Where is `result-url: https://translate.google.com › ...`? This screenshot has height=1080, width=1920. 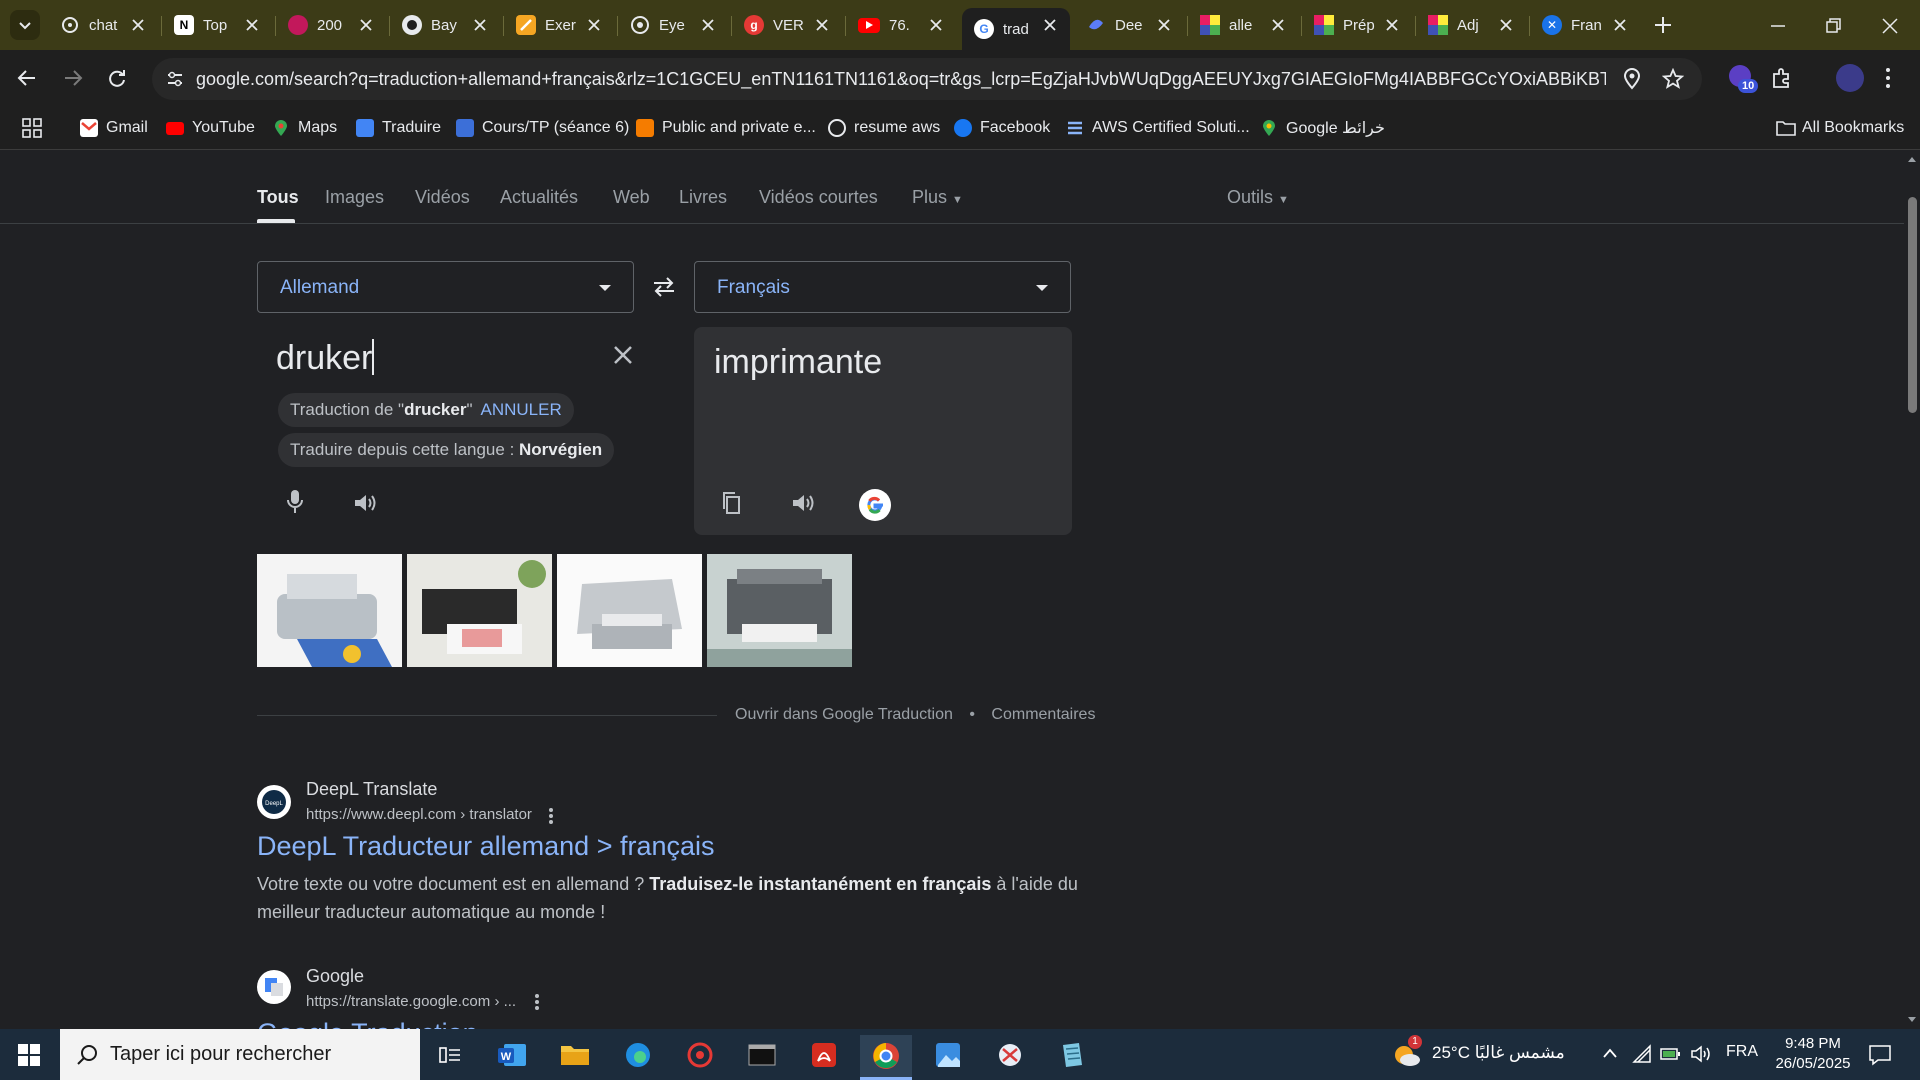
result-url: https://translate.google.com › ... is located at coordinates (411, 1001).